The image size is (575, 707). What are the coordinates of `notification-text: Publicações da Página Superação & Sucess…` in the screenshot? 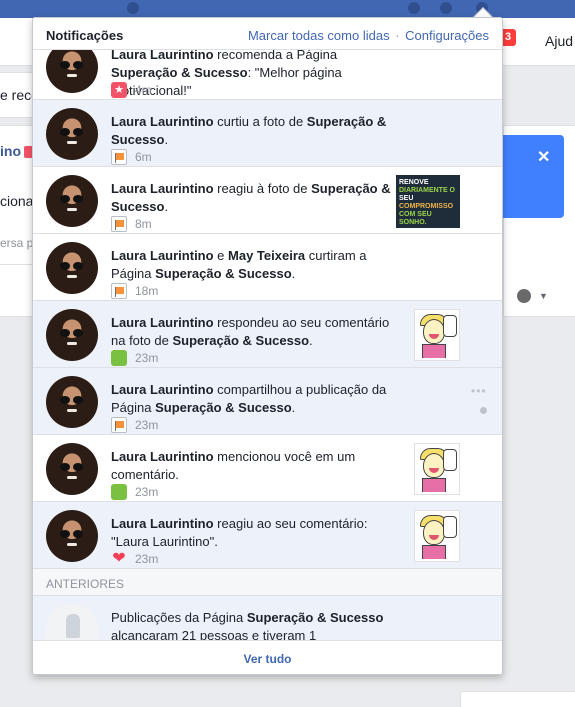 It's located at (251, 624).